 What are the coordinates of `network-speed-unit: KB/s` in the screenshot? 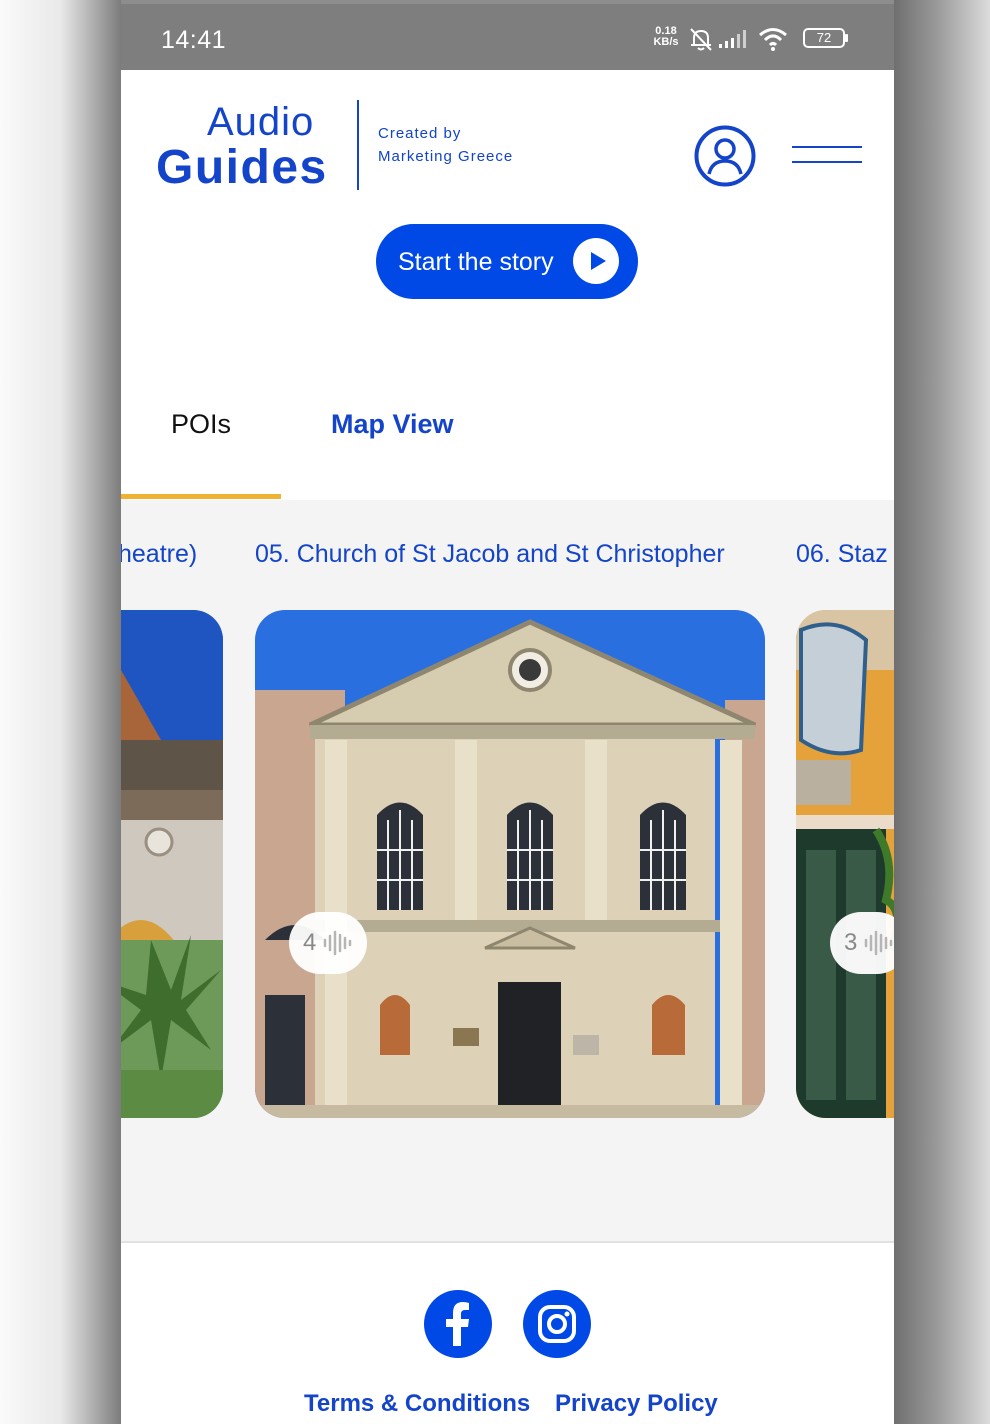 It's located at (666, 42).